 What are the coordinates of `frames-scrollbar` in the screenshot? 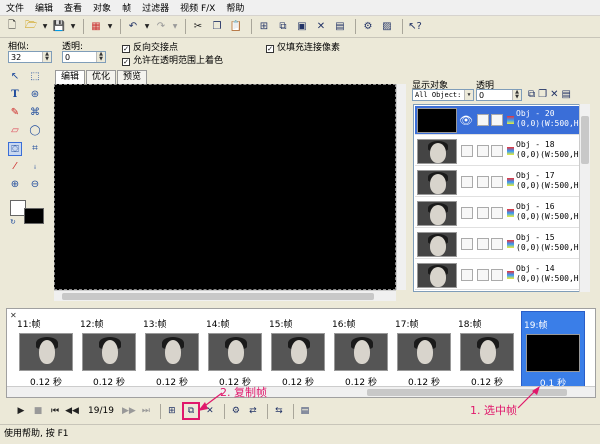 It's located at (301, 391).